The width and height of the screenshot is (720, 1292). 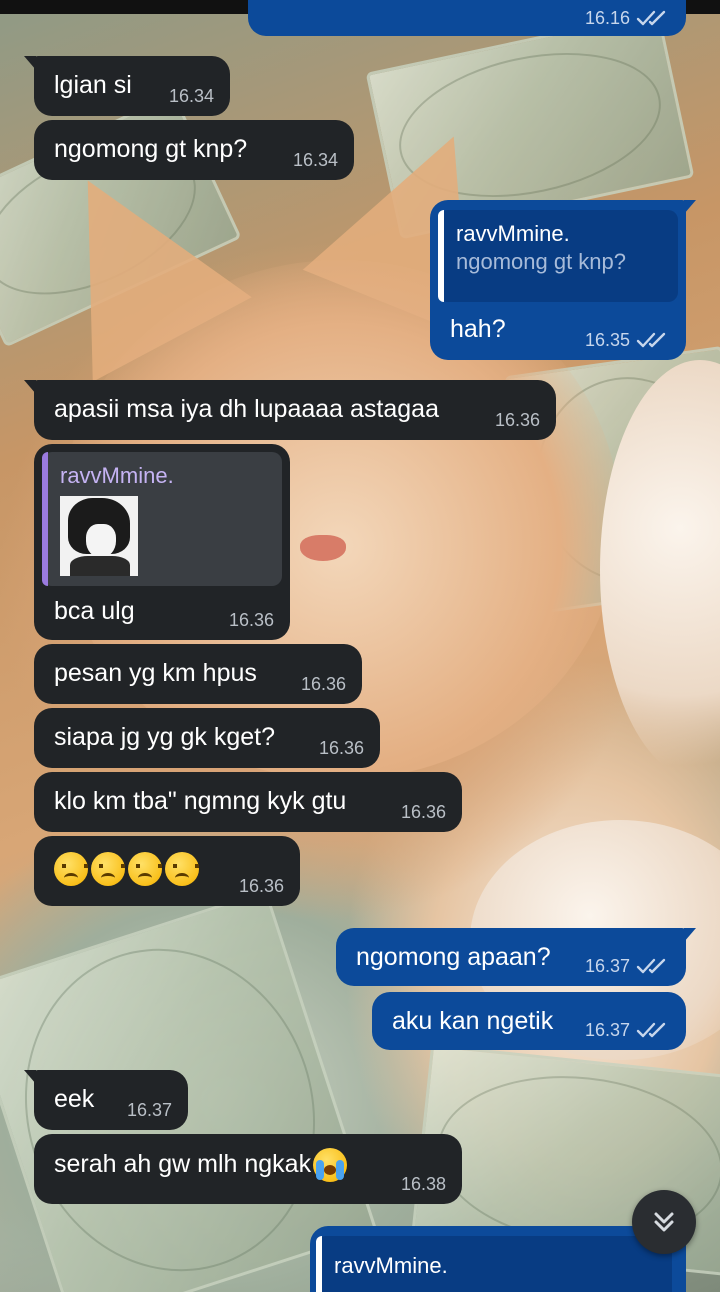 What do you see at coordinates (607, 18) in the screenshot?
I see `message-time: 16.16` at bounding box center [607, 18].